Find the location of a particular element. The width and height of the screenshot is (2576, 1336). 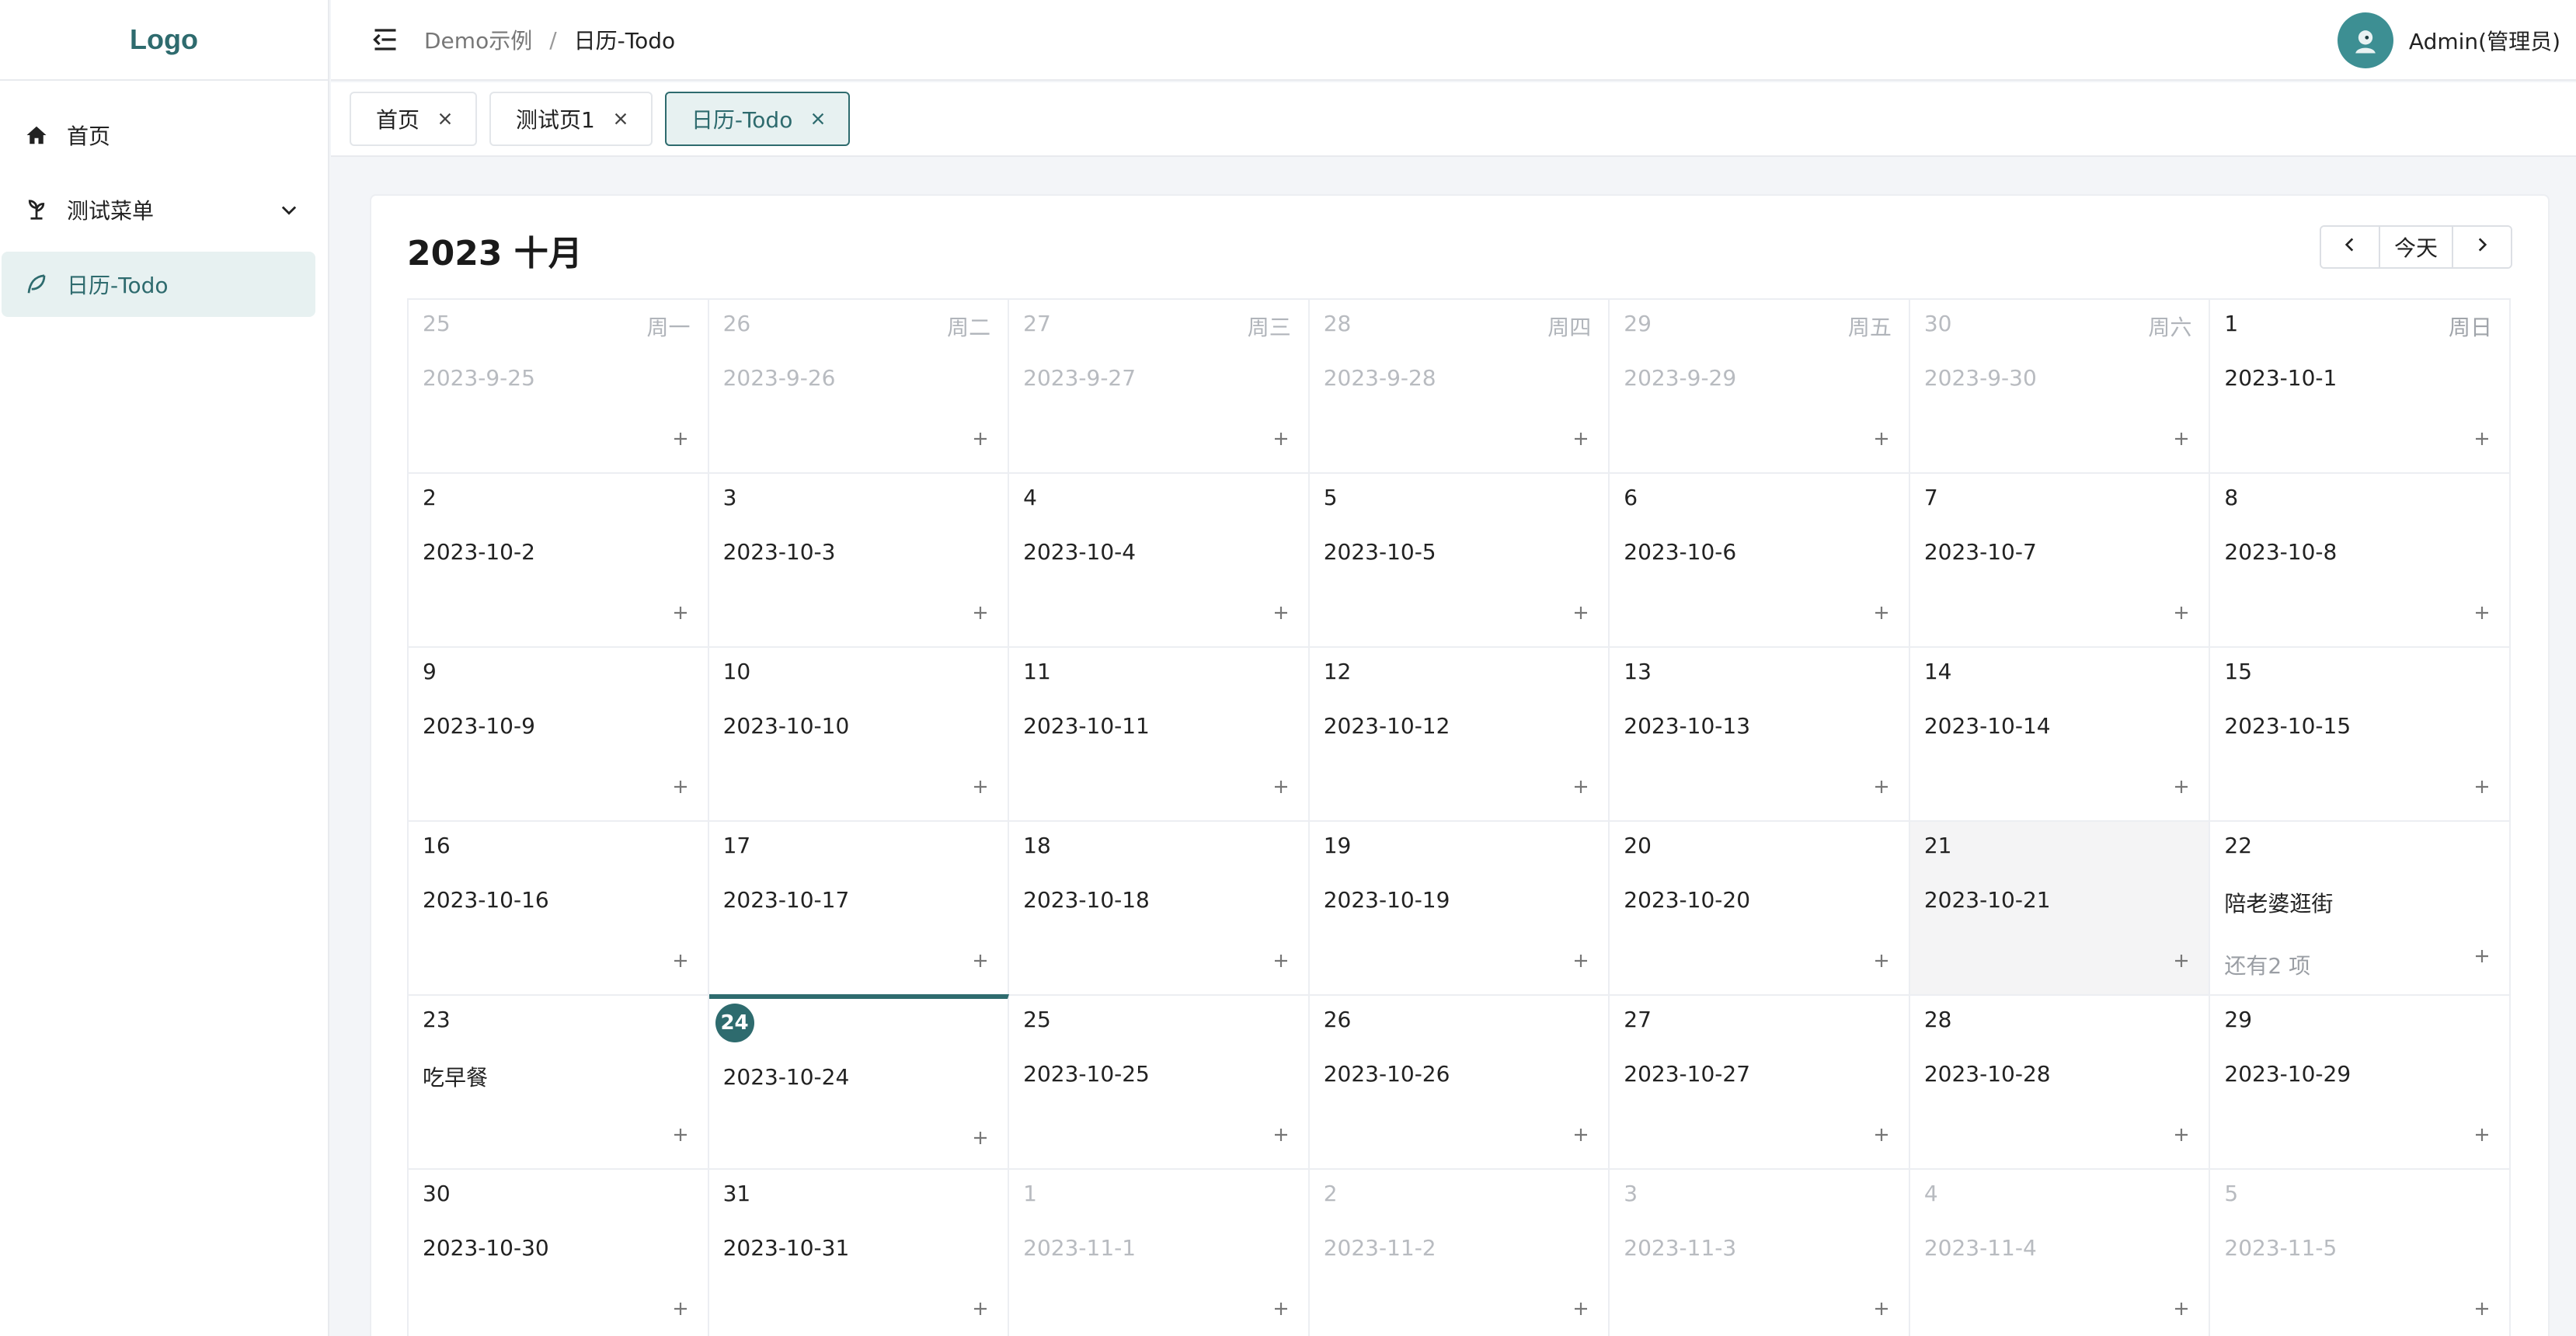

calendar-day-cell: 4 2023-11-4 is located at coordinates (2060, 1253).